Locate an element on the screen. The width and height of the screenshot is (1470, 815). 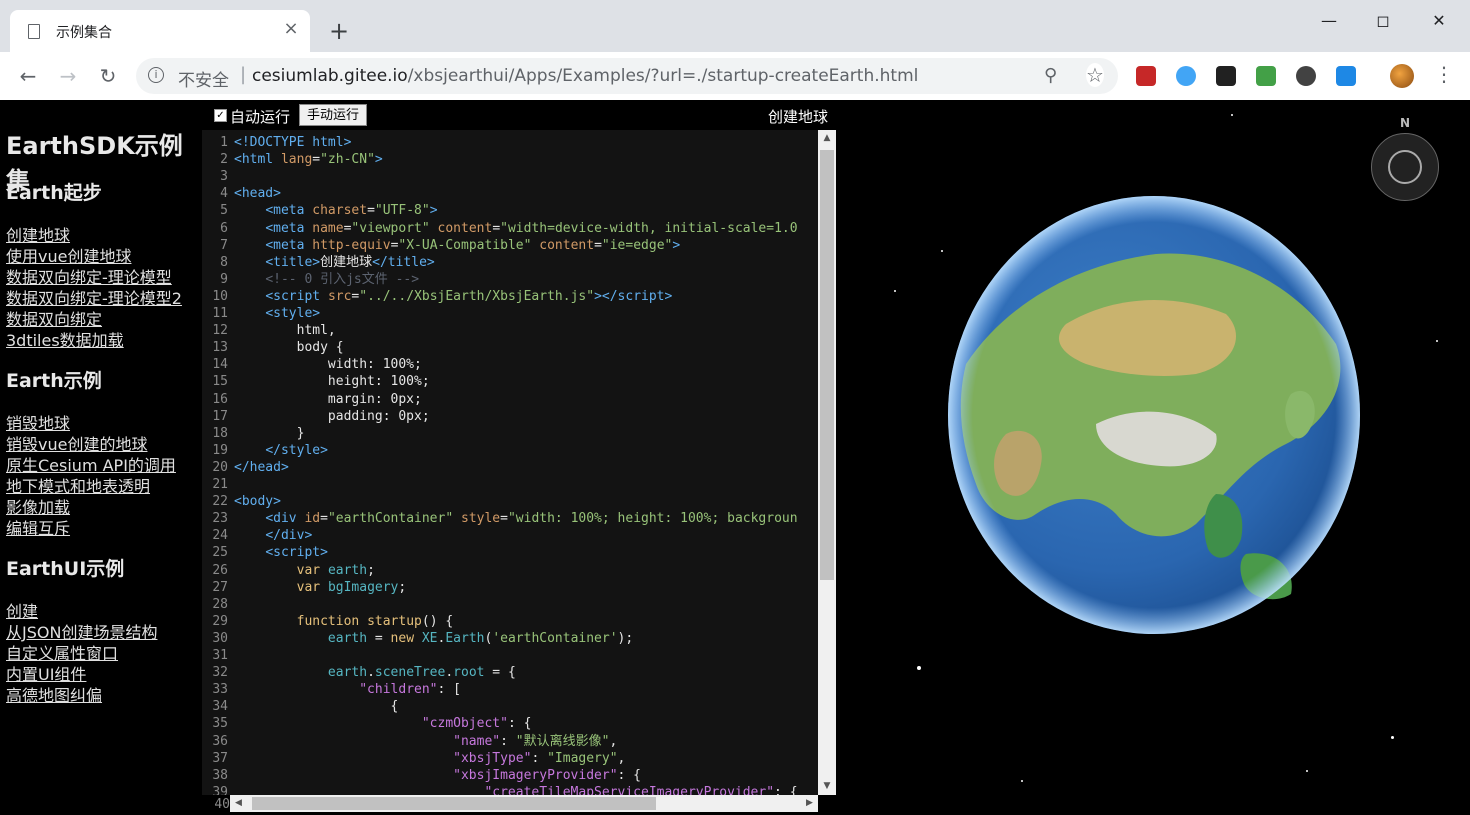
code-line: 8 <title>创建地球</title> is located at coordinates (510, 262).